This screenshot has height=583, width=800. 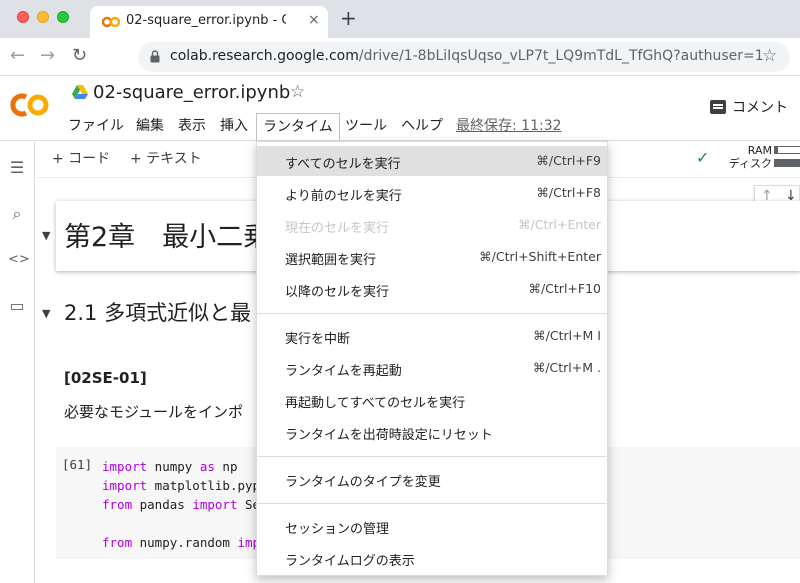 What do you see at coordinates (422, 125) in the screenshot?
I see `menu-help: ヘルプ` at bounding box center [422, 125].